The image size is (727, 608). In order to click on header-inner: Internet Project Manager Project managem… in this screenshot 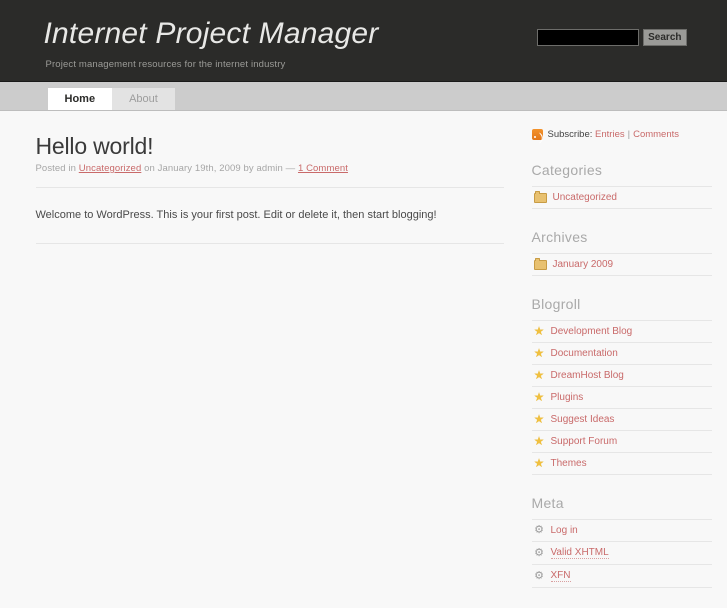, I will do `click(364, 40)`.